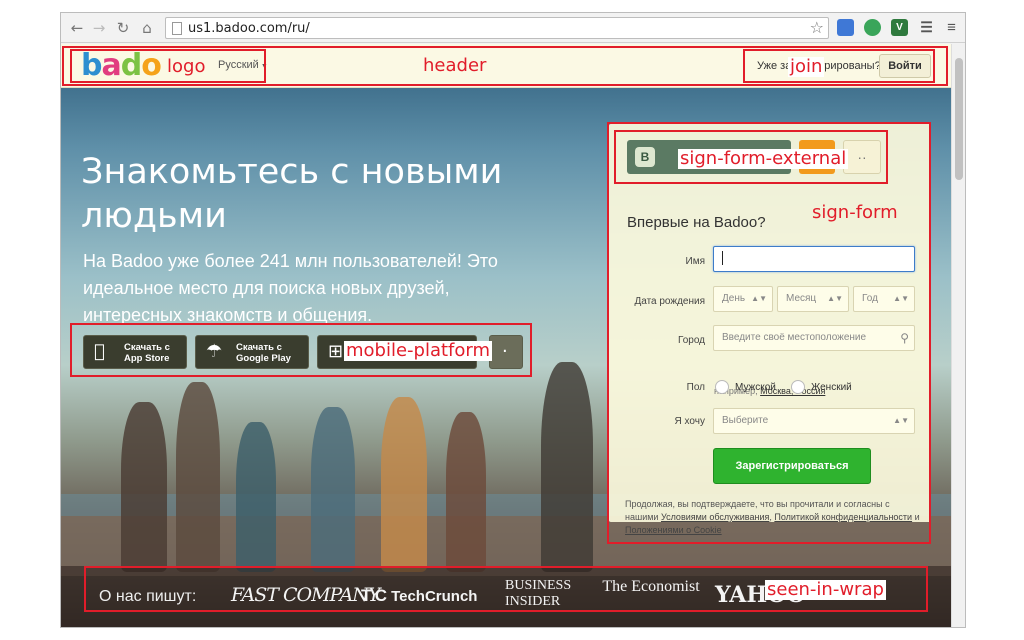  I want to click on reload-icon: ↻, so click(123, 28).